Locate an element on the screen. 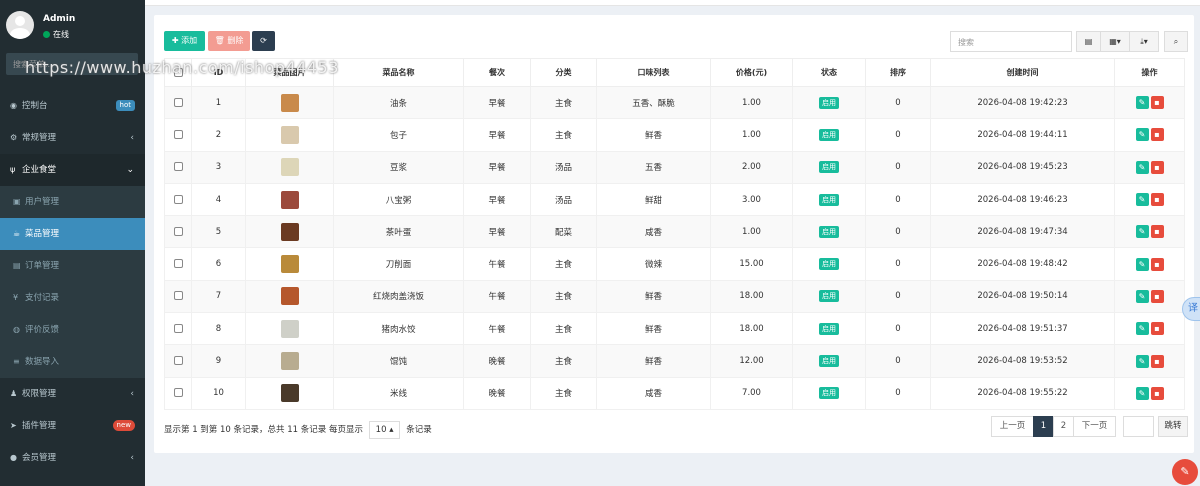 The width and height of the screenshot is (1200, 486). add-button: ✚ 添加 is located at coordinates (184, 41).